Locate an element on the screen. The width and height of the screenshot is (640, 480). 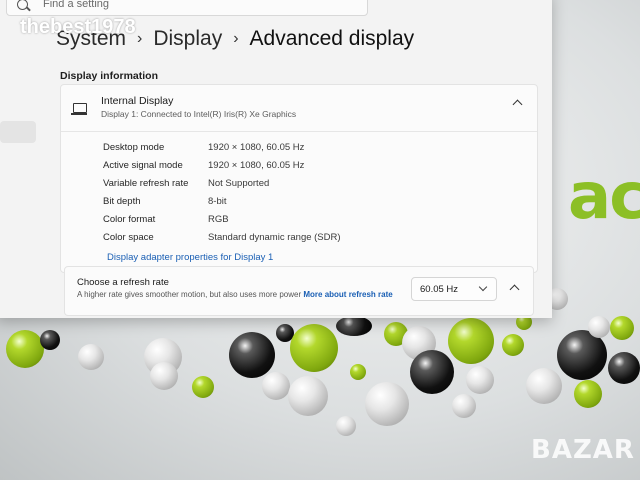
info-value: Standard dynamic range (SDR) is located at coordinates (274, 237).